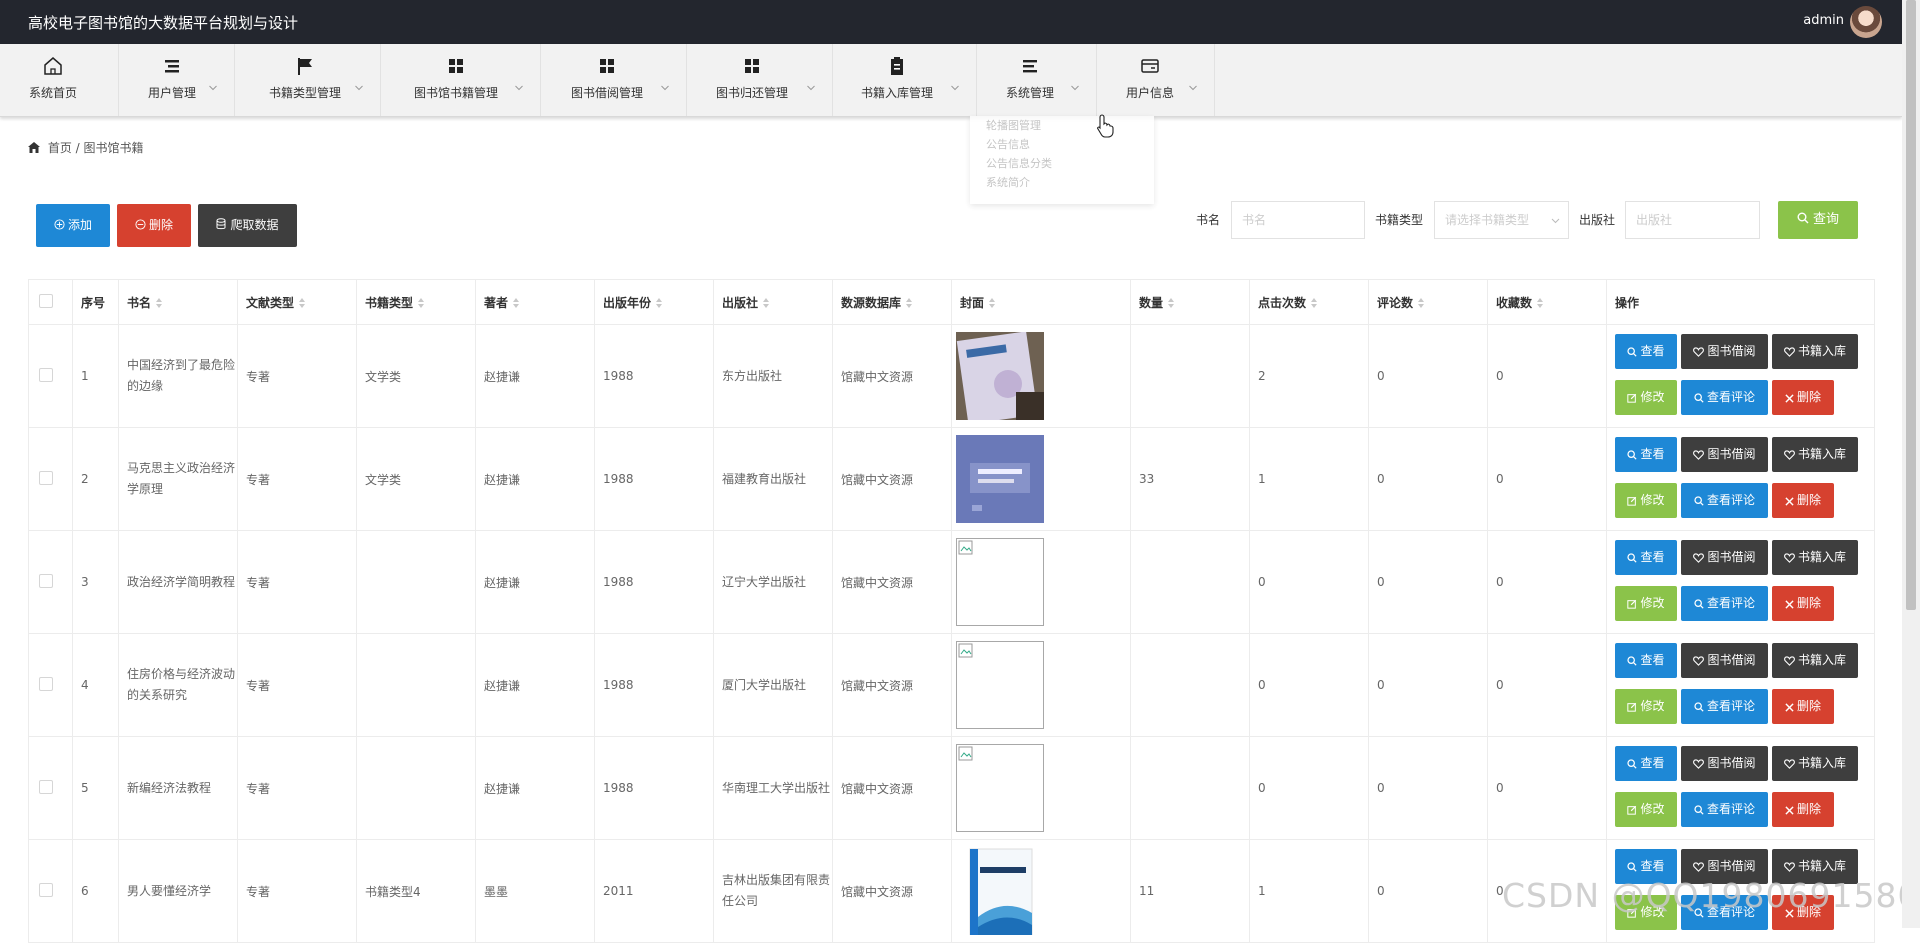 The height and width of the screenshot is (943, 1920). I want to click on column-header: 书名, so click(178, 302).